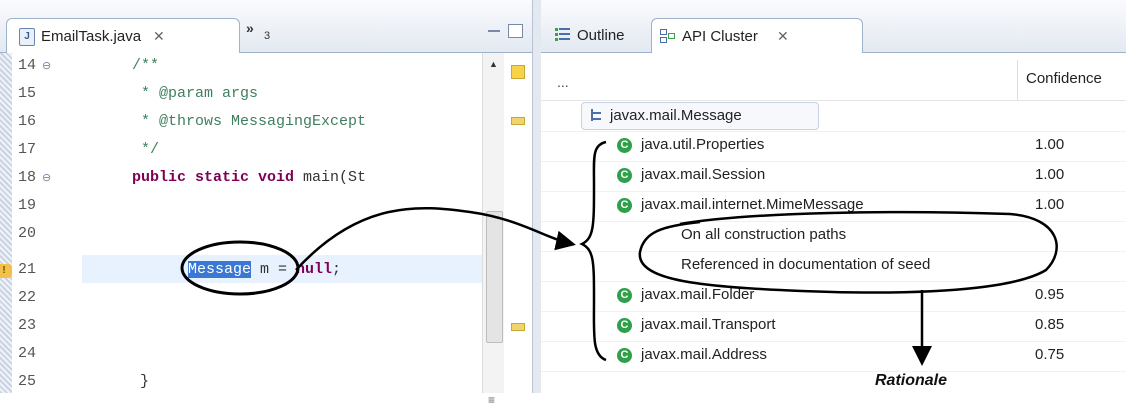 The image size is (1126, 407). Describe the element at coordinates (491, 400) in the screenshot. I see `scroll-grip-icon: ≡` at that location.